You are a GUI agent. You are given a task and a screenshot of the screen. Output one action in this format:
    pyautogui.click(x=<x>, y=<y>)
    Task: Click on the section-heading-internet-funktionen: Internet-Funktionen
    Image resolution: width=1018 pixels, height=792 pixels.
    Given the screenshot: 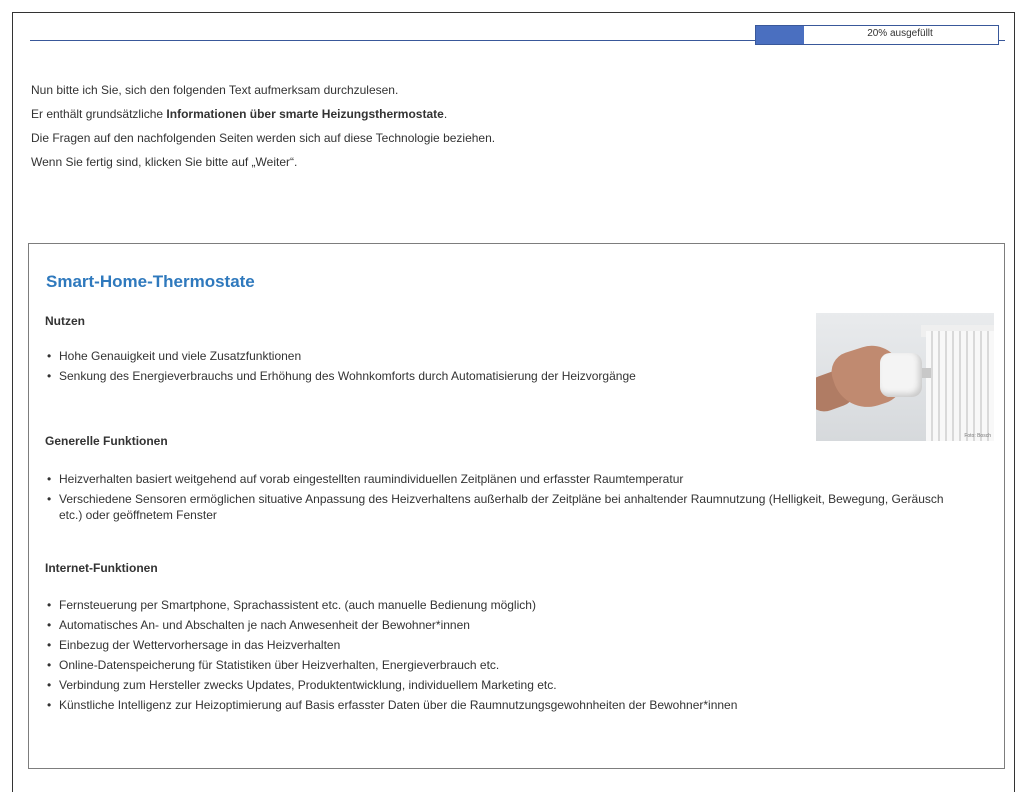 What is the action you would take?
    pyautogui.click(x=101, y=568)
    